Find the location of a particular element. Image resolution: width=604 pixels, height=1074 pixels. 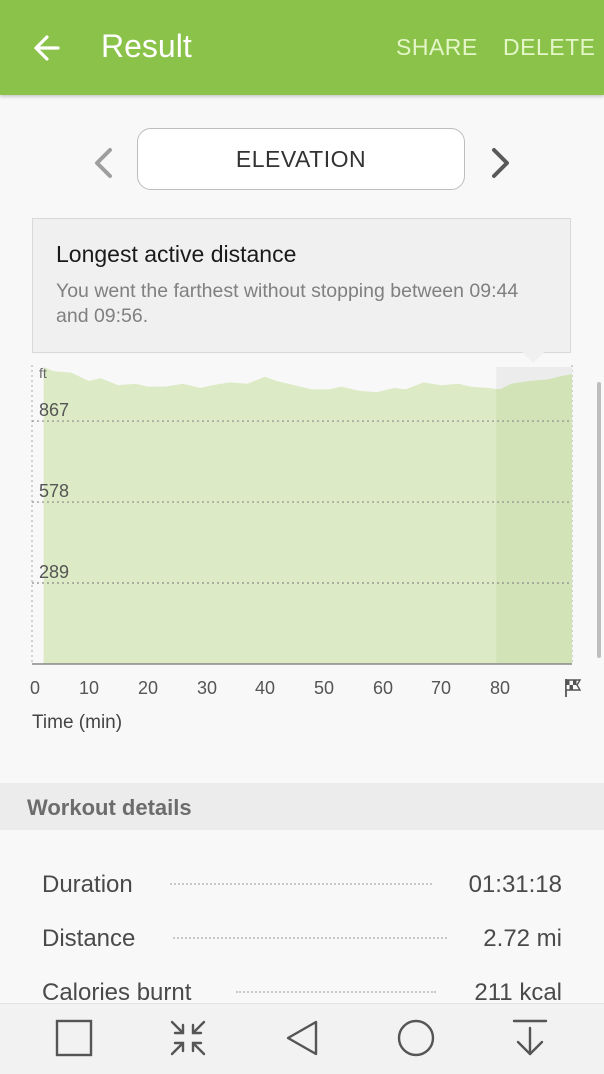

next-metric-chevron-icon is located at coordinates (500, 163).